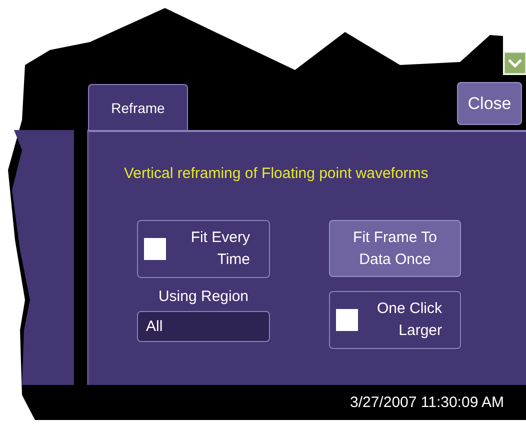  I want to click on checkbox-button: Fit Every Time, so click(203, 249).